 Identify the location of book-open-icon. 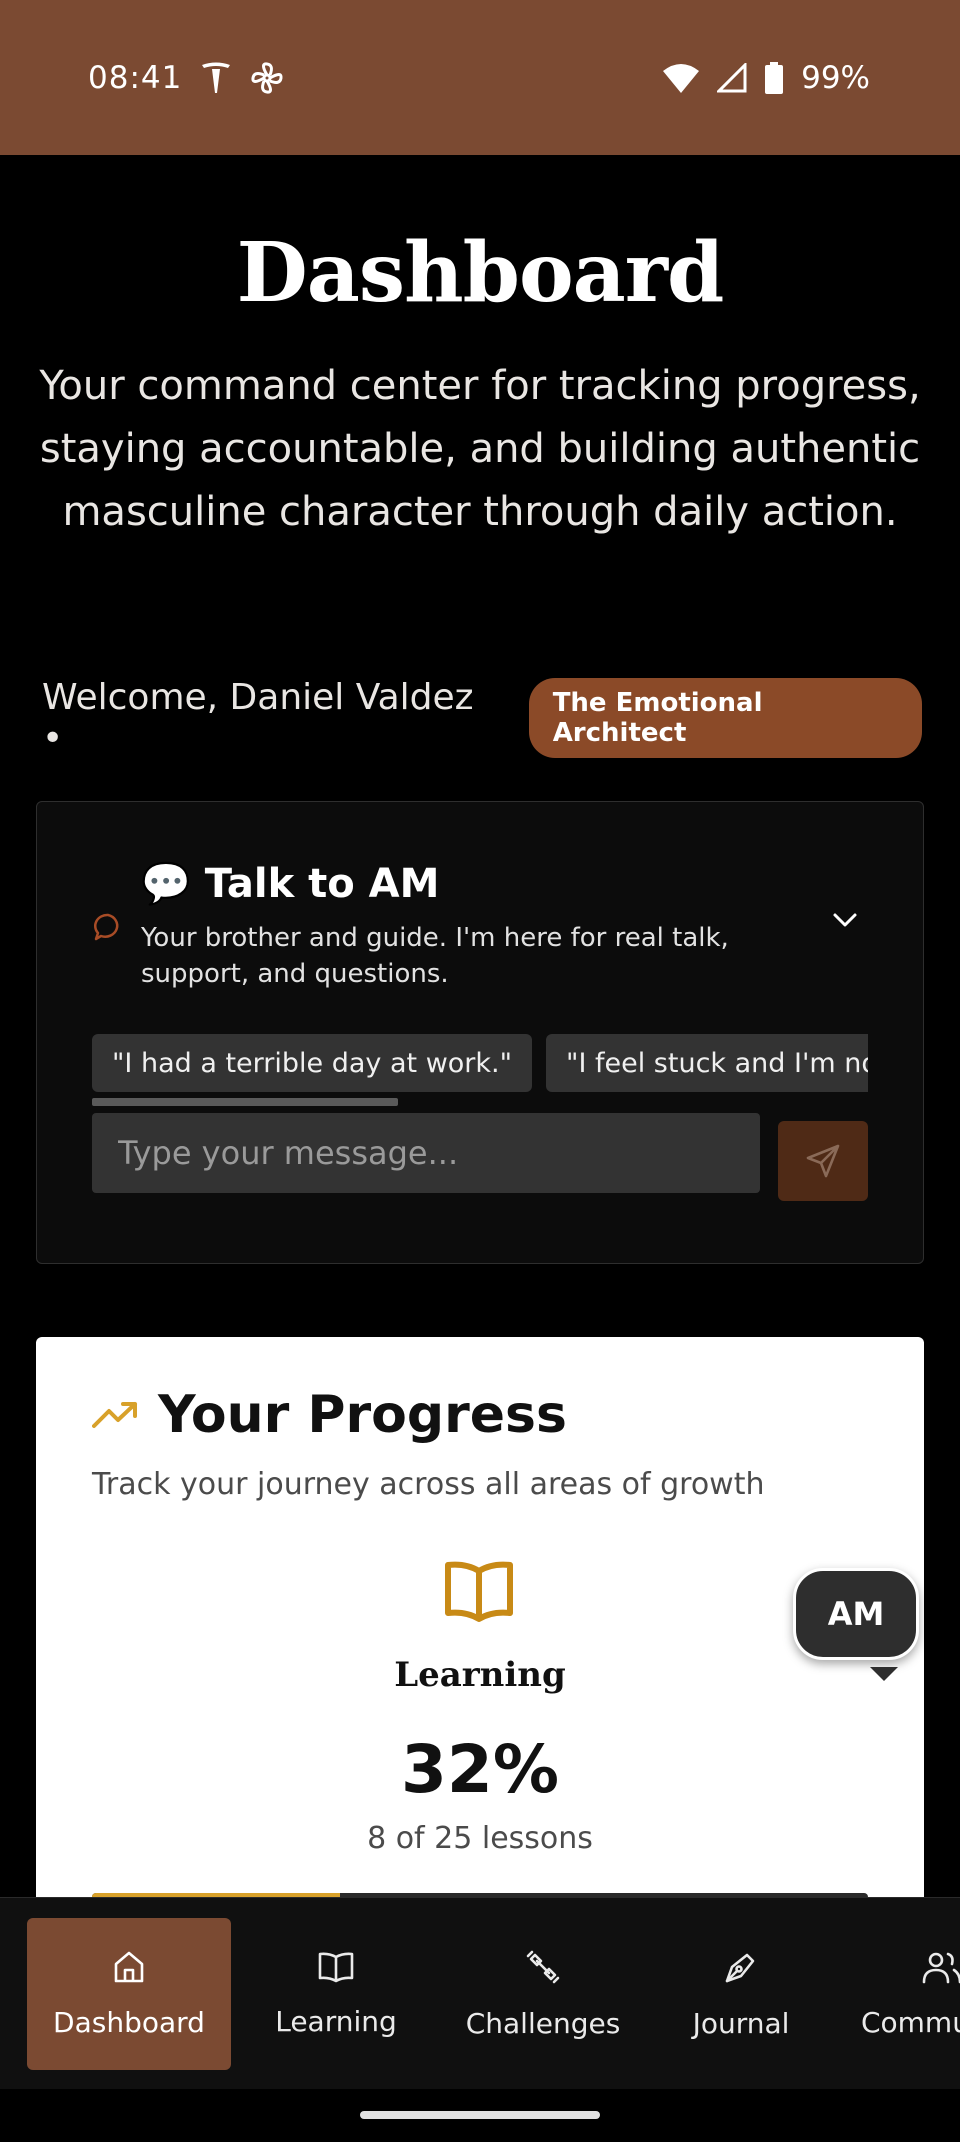
(479, 1591).